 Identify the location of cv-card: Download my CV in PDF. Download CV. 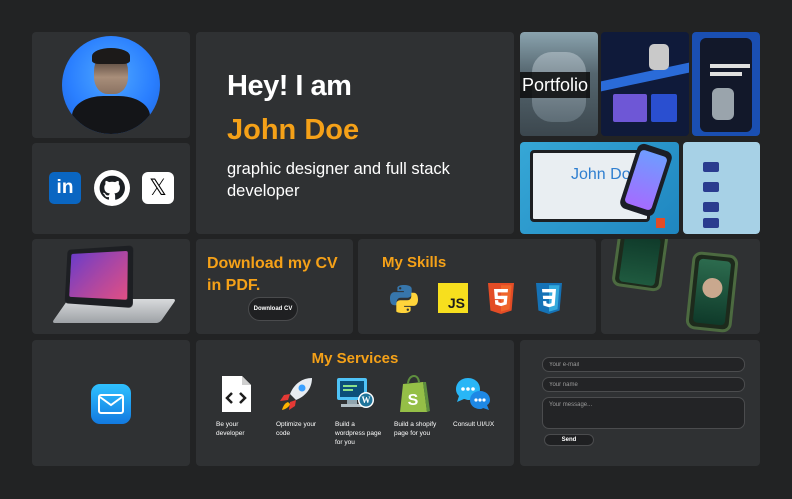
(274, 286).